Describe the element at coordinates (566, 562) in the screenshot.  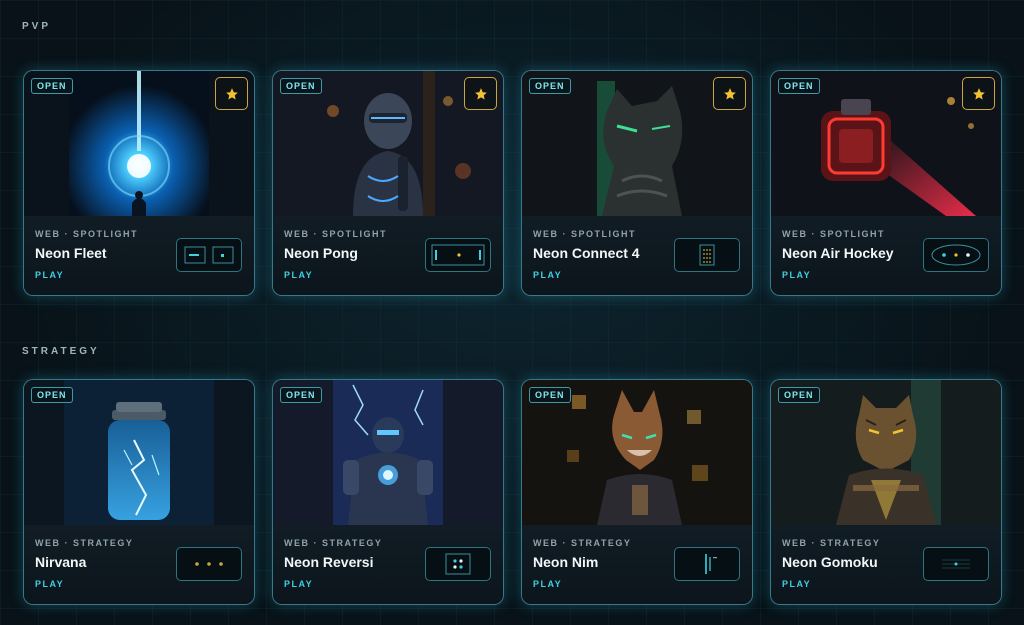
I see `game-title: Neon Nim` at that location.